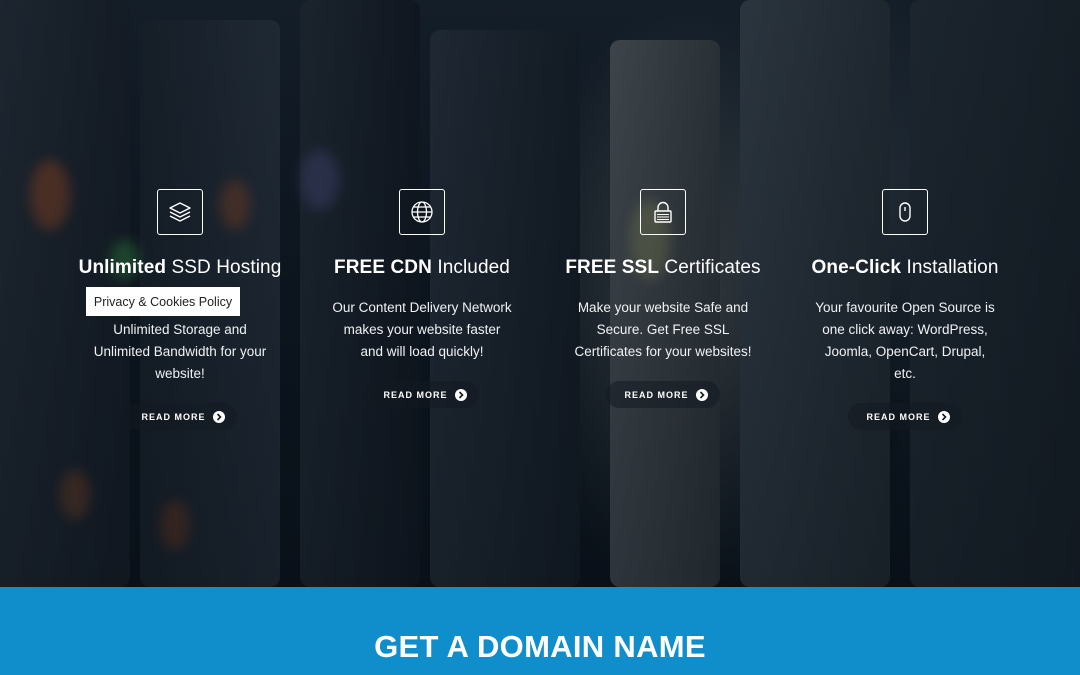  Describe the element at coordinates (470, 267) in the screenshot. I see `feature-title-rest: Included` at that location.